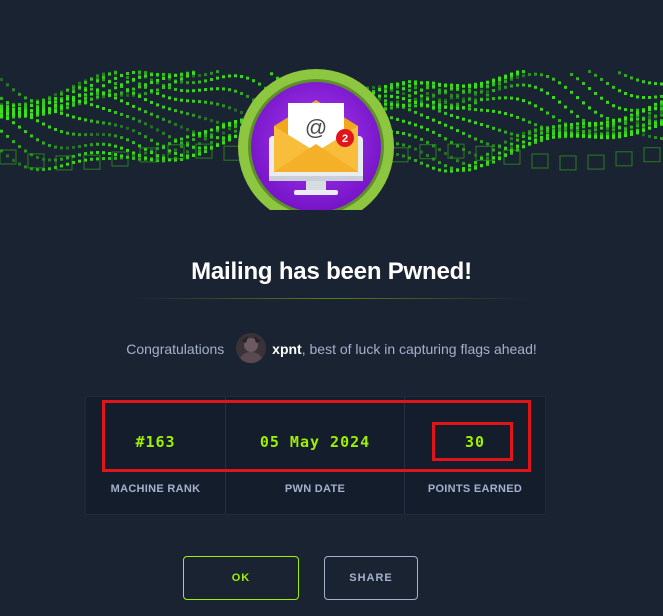 Image resolution: width=663 pixels, height=616 pixels. What do you see at coordinates (241, 578) in the screenshot?
I see `ok-button: OK` at bounding box center [241, 578].